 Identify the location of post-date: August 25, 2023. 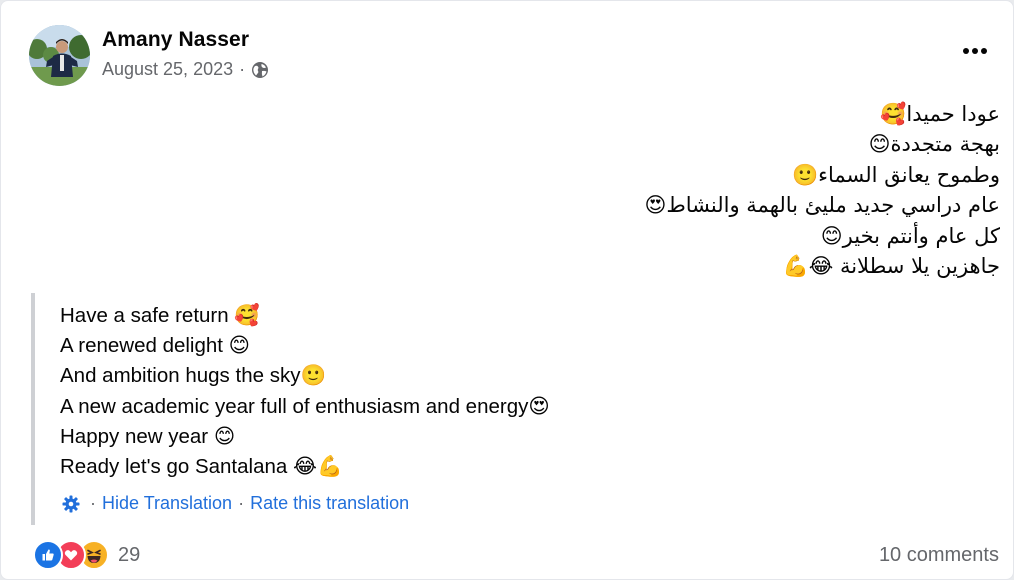
(167, 69).